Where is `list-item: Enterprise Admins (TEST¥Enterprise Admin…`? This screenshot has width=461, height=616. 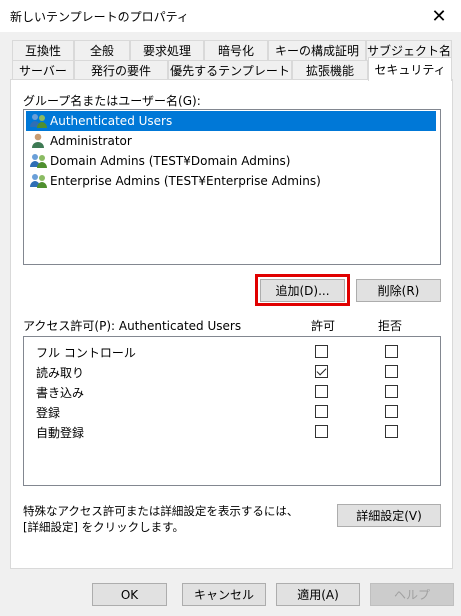
list-item: Enterprise Admins (TEST¥Enterprise Admin… is located at coordinates (231, 181).